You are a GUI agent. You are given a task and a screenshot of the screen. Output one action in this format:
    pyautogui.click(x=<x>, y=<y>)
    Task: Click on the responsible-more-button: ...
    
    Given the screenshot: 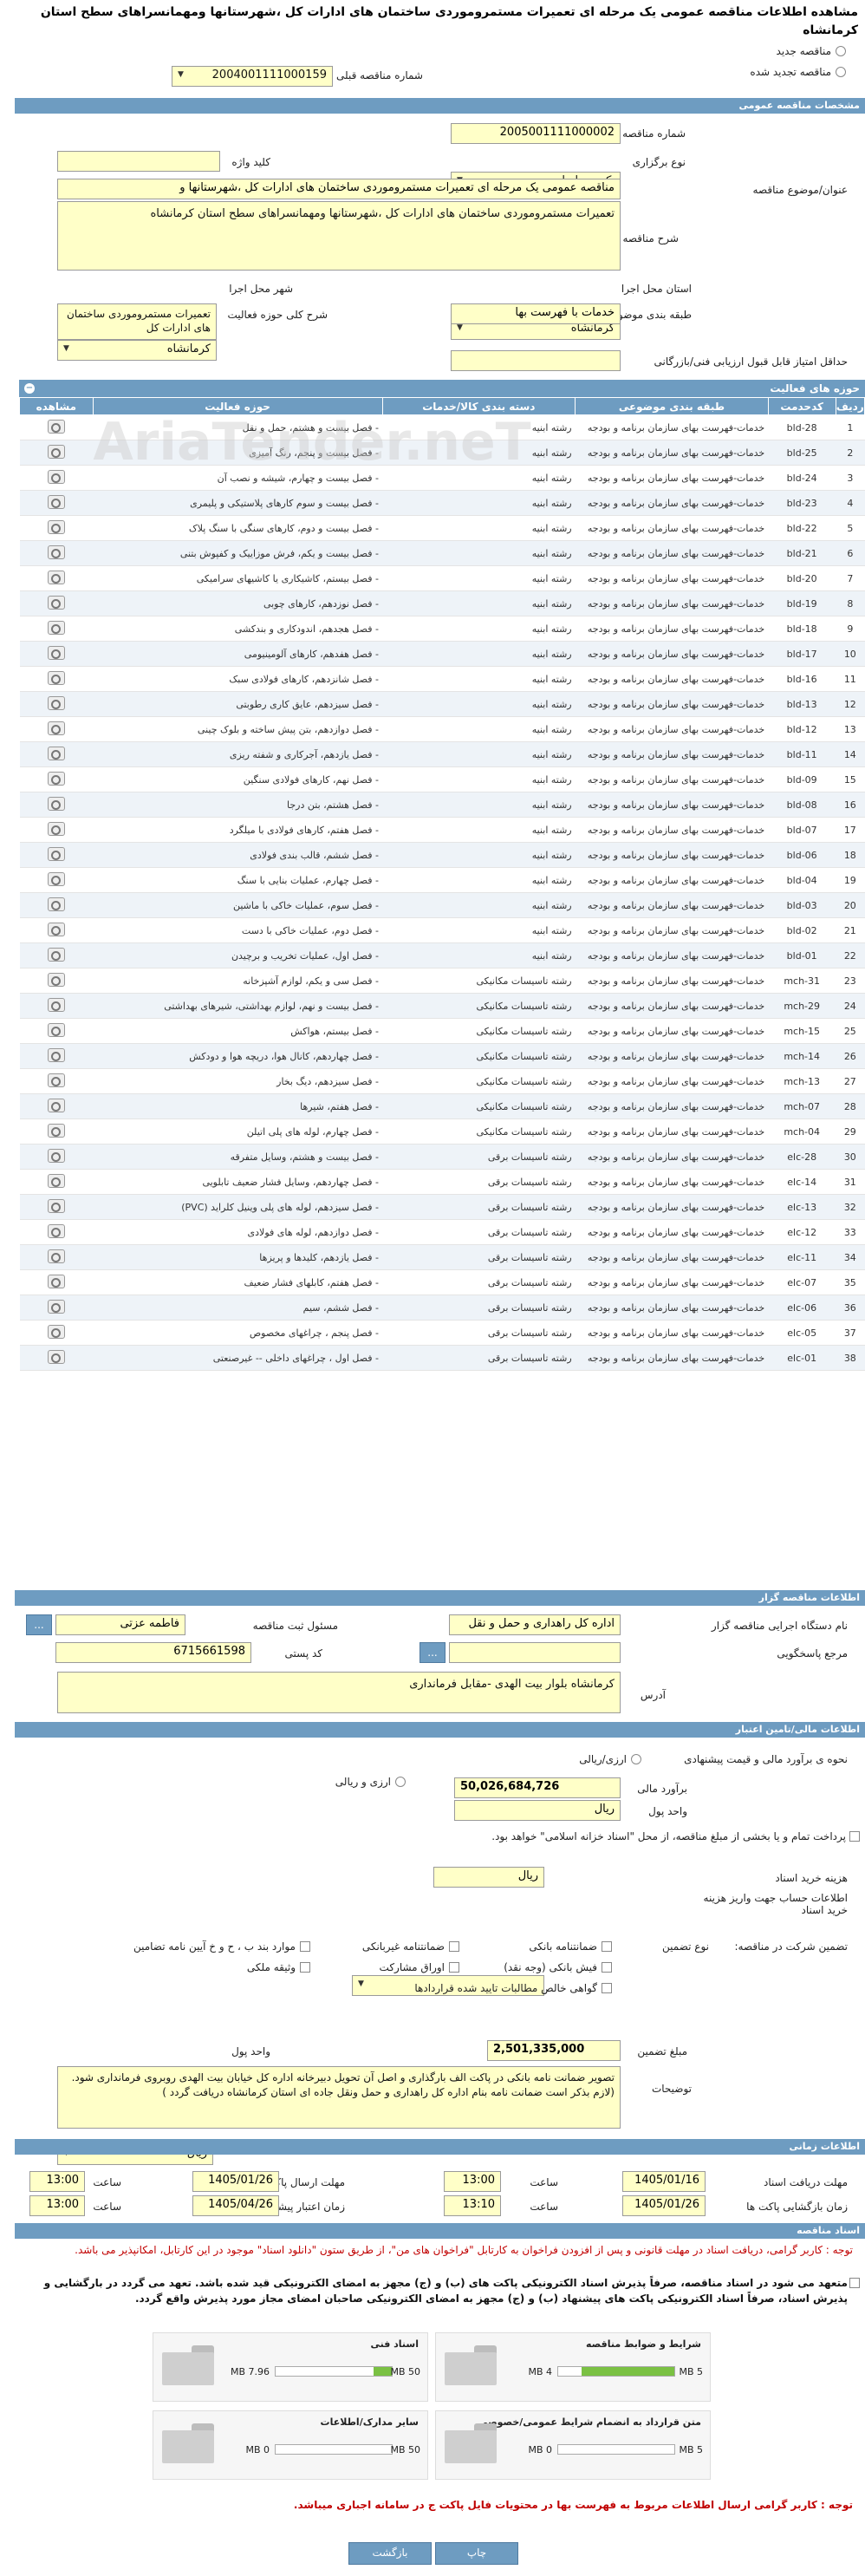 What is the action you would take?
    pyautogui.click(x=39, y=1625)
    